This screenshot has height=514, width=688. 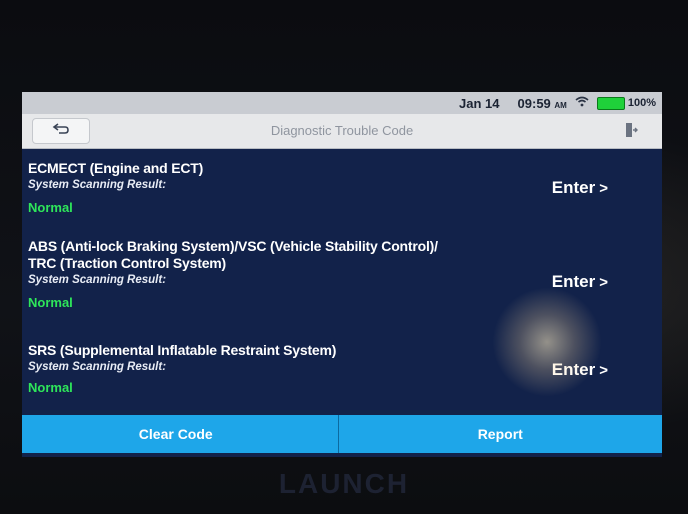 I want to click on battery-indicator: 100%, so click(x=626, y=103).